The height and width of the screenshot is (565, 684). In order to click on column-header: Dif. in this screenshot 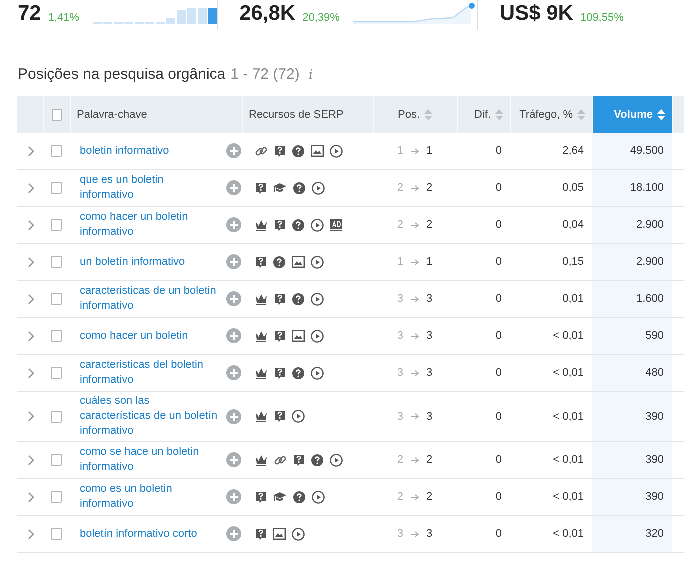, I will do `click(483, 114)`.